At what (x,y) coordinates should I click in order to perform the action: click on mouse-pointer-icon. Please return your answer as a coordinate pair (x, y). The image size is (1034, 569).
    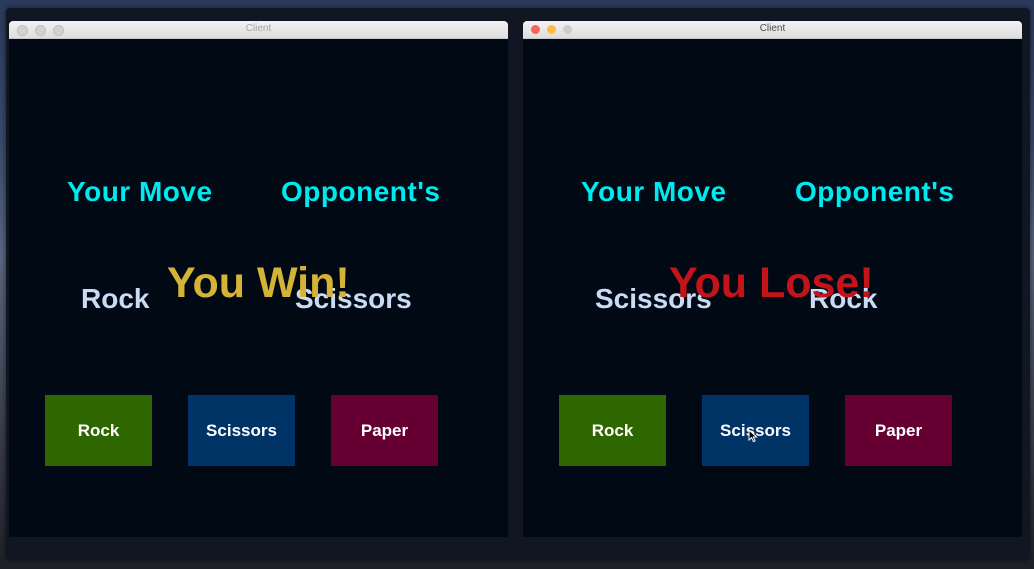
    Looking at the image, I should click on (753, 436).